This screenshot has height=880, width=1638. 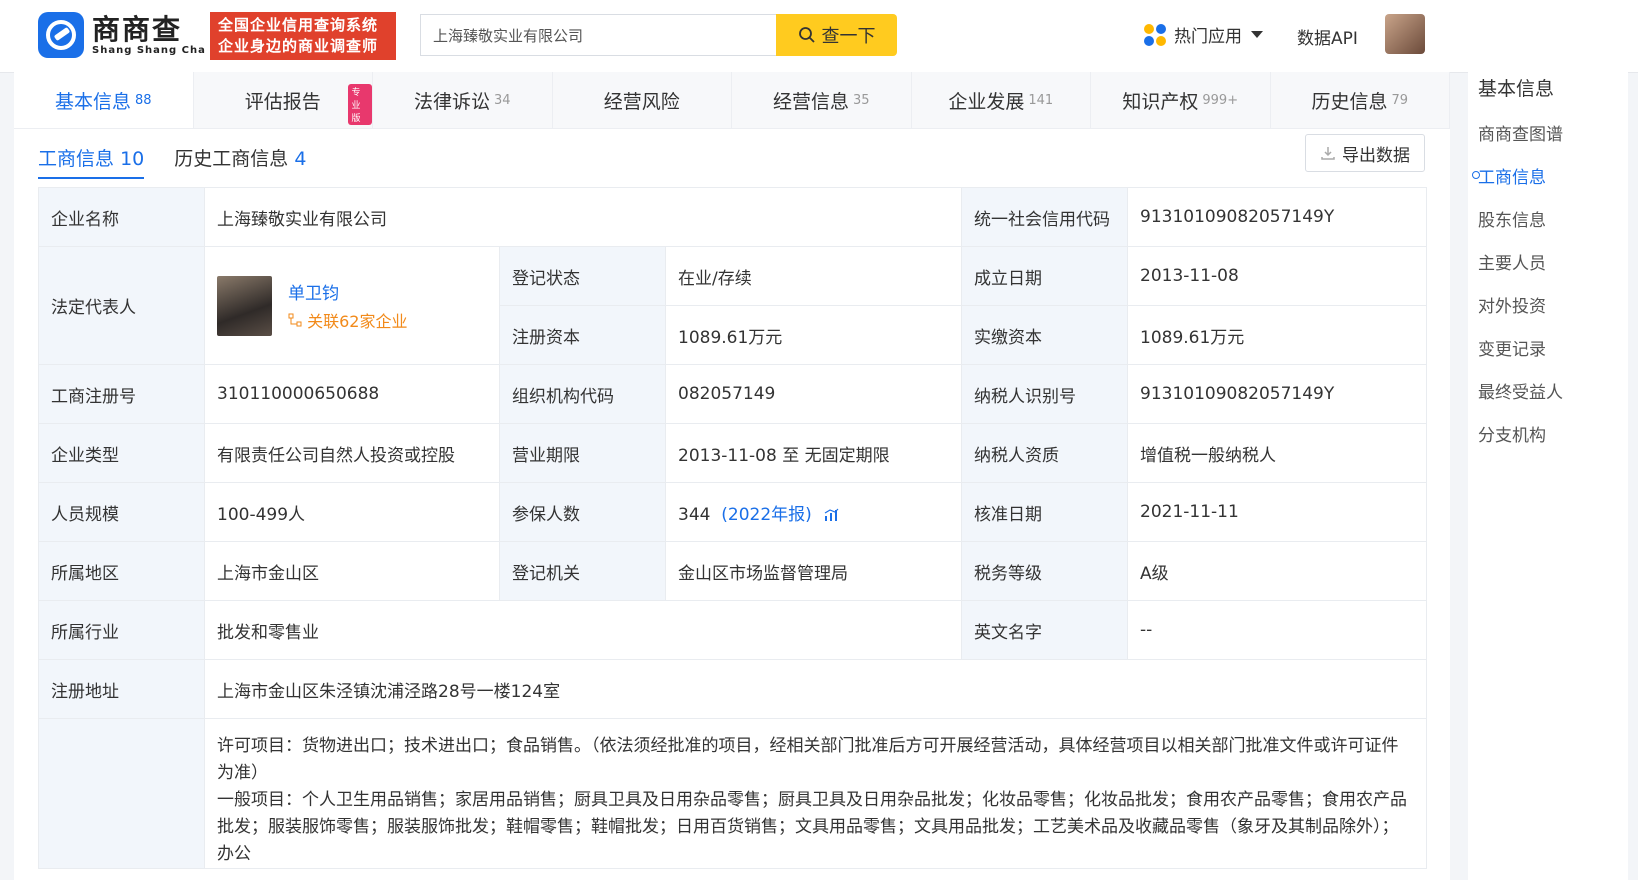 I want to click on slogan-line-1: 全国企业信用查询系统, so click(x=298, y=25).